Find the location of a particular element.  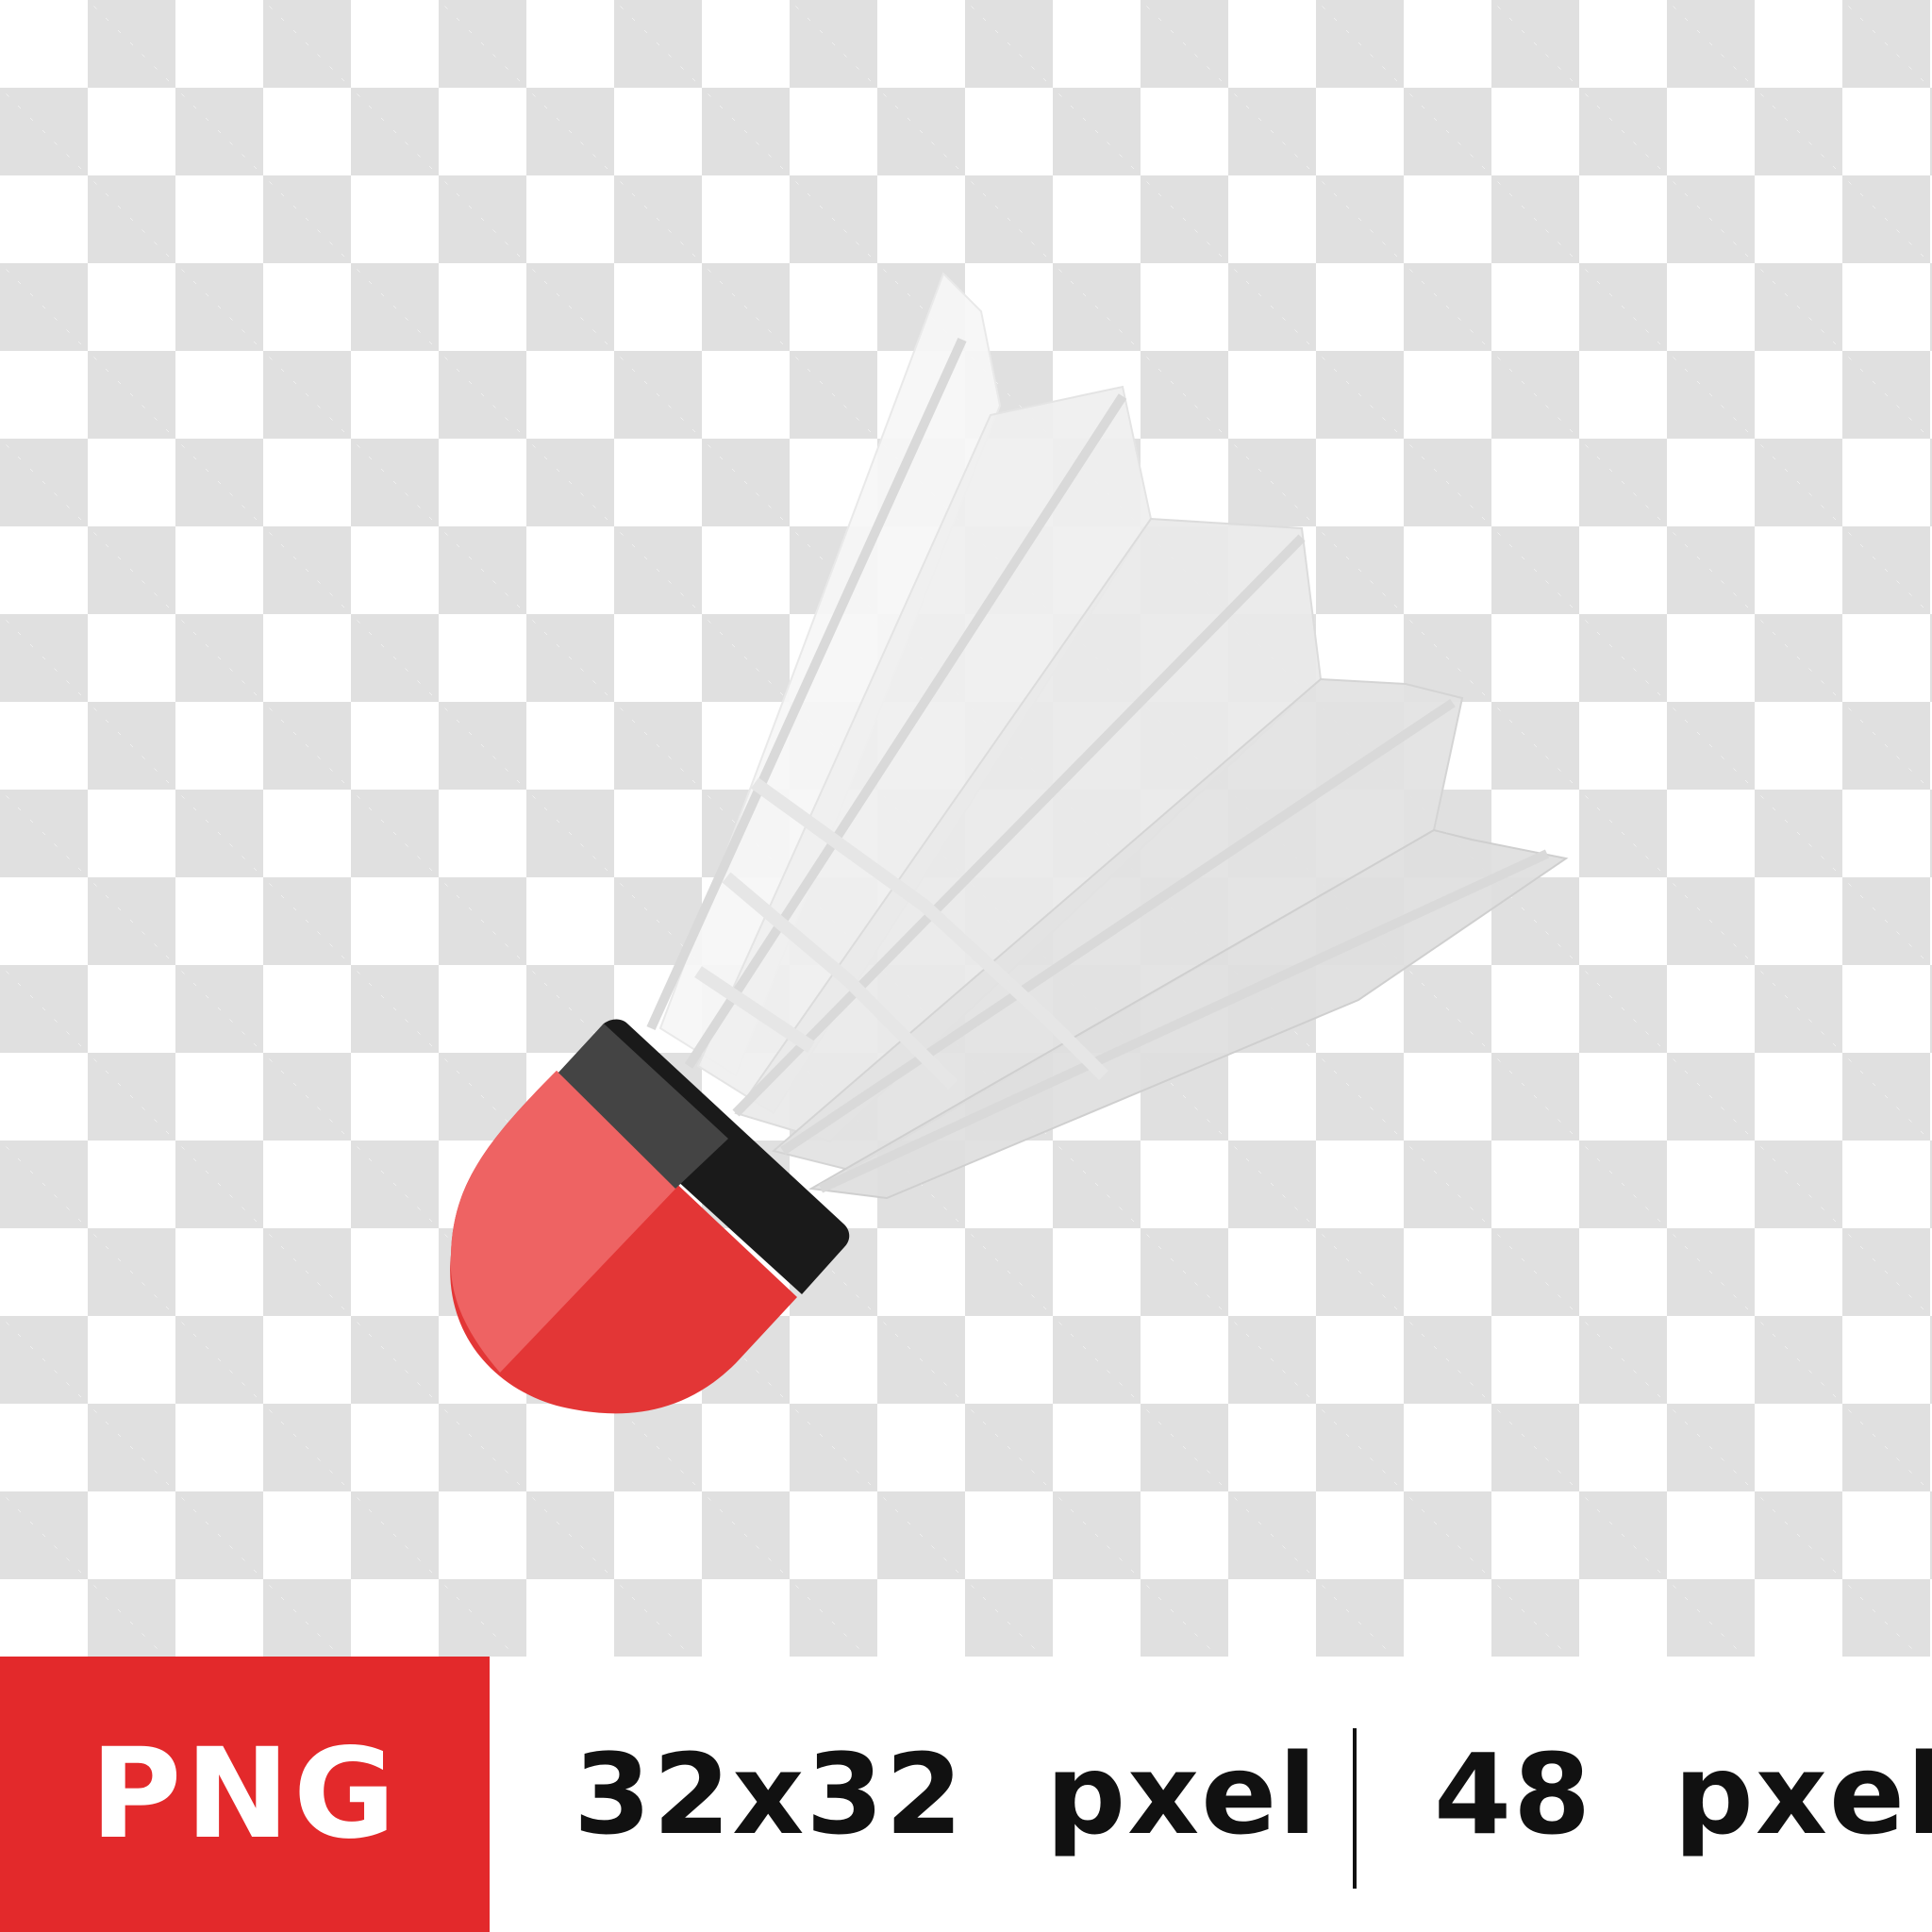

format-label: PNG is located at coordinates (245, 1795).